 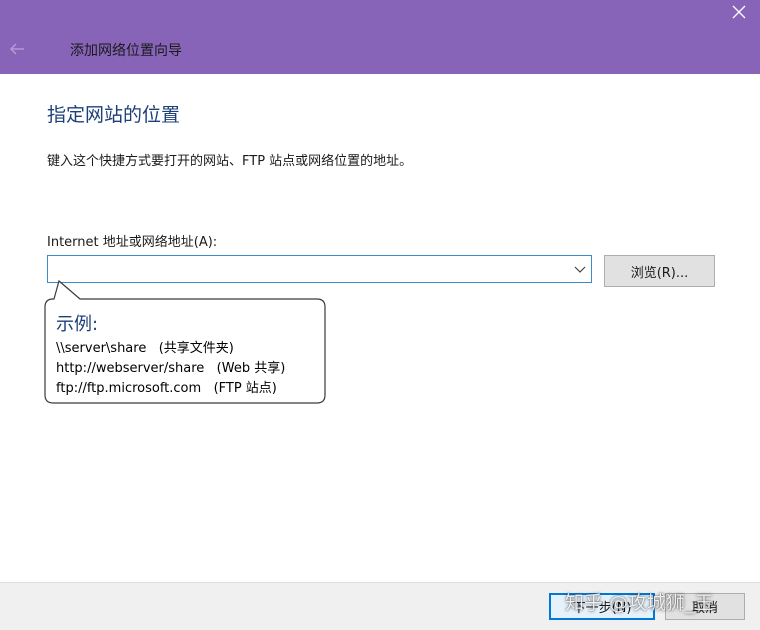 I want to click on title-bar: 添加网络位置向导, so click(x=380, y=37).